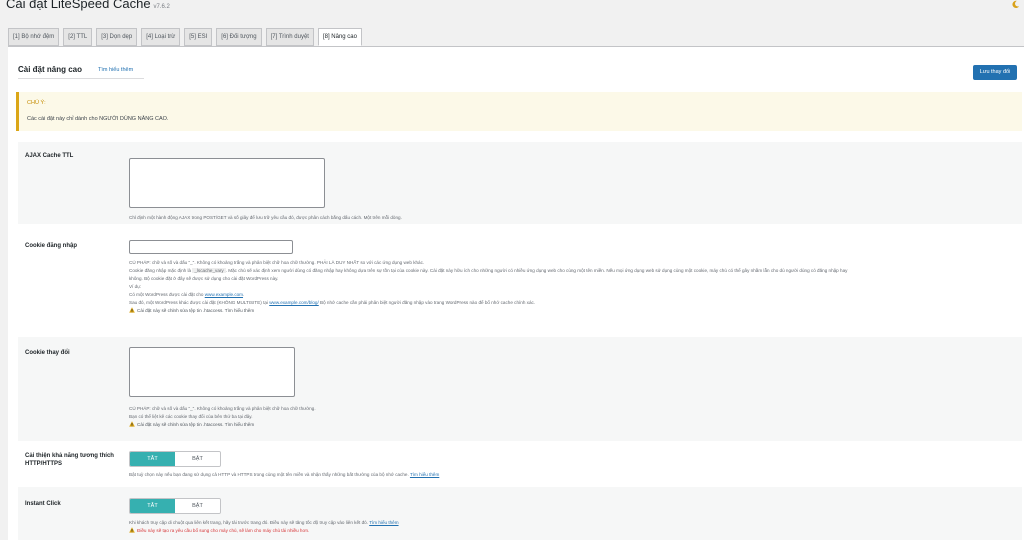 This screenshot has width=1024, height=540. What do you see at coordinates (115, 70) in the screenshot?
I see `section-learn-more-link: Tìm hiểu thêm` at bounding box center [115, 70].